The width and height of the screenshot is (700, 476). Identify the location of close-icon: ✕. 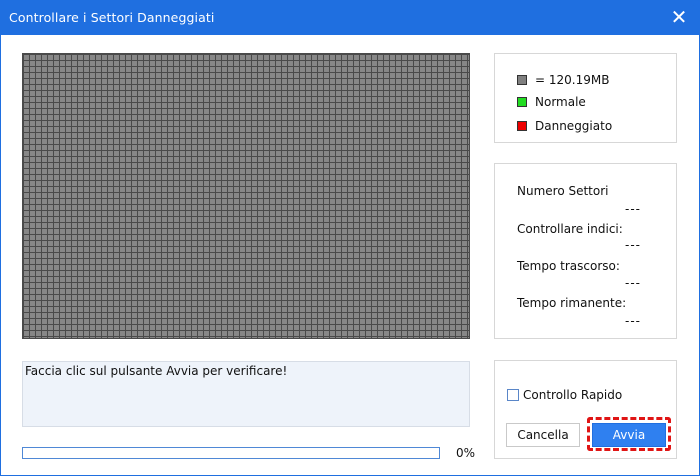
(679, 18).